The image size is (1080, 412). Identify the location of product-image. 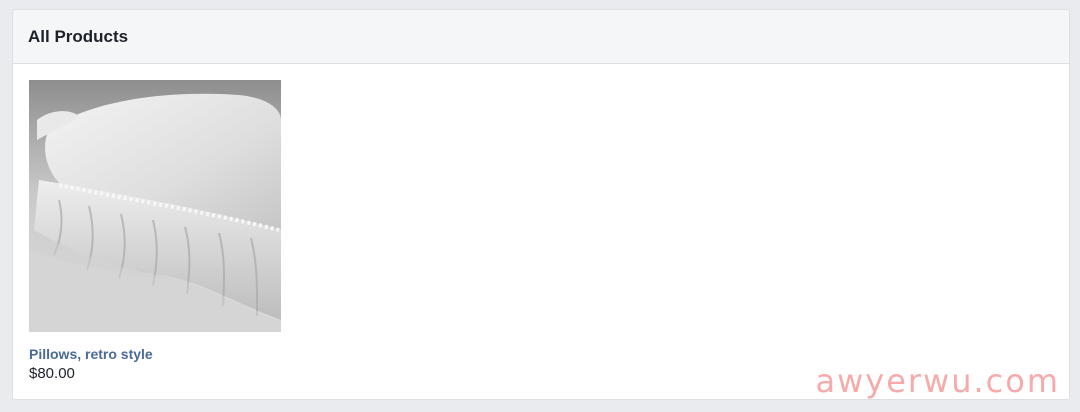
(155, 206).